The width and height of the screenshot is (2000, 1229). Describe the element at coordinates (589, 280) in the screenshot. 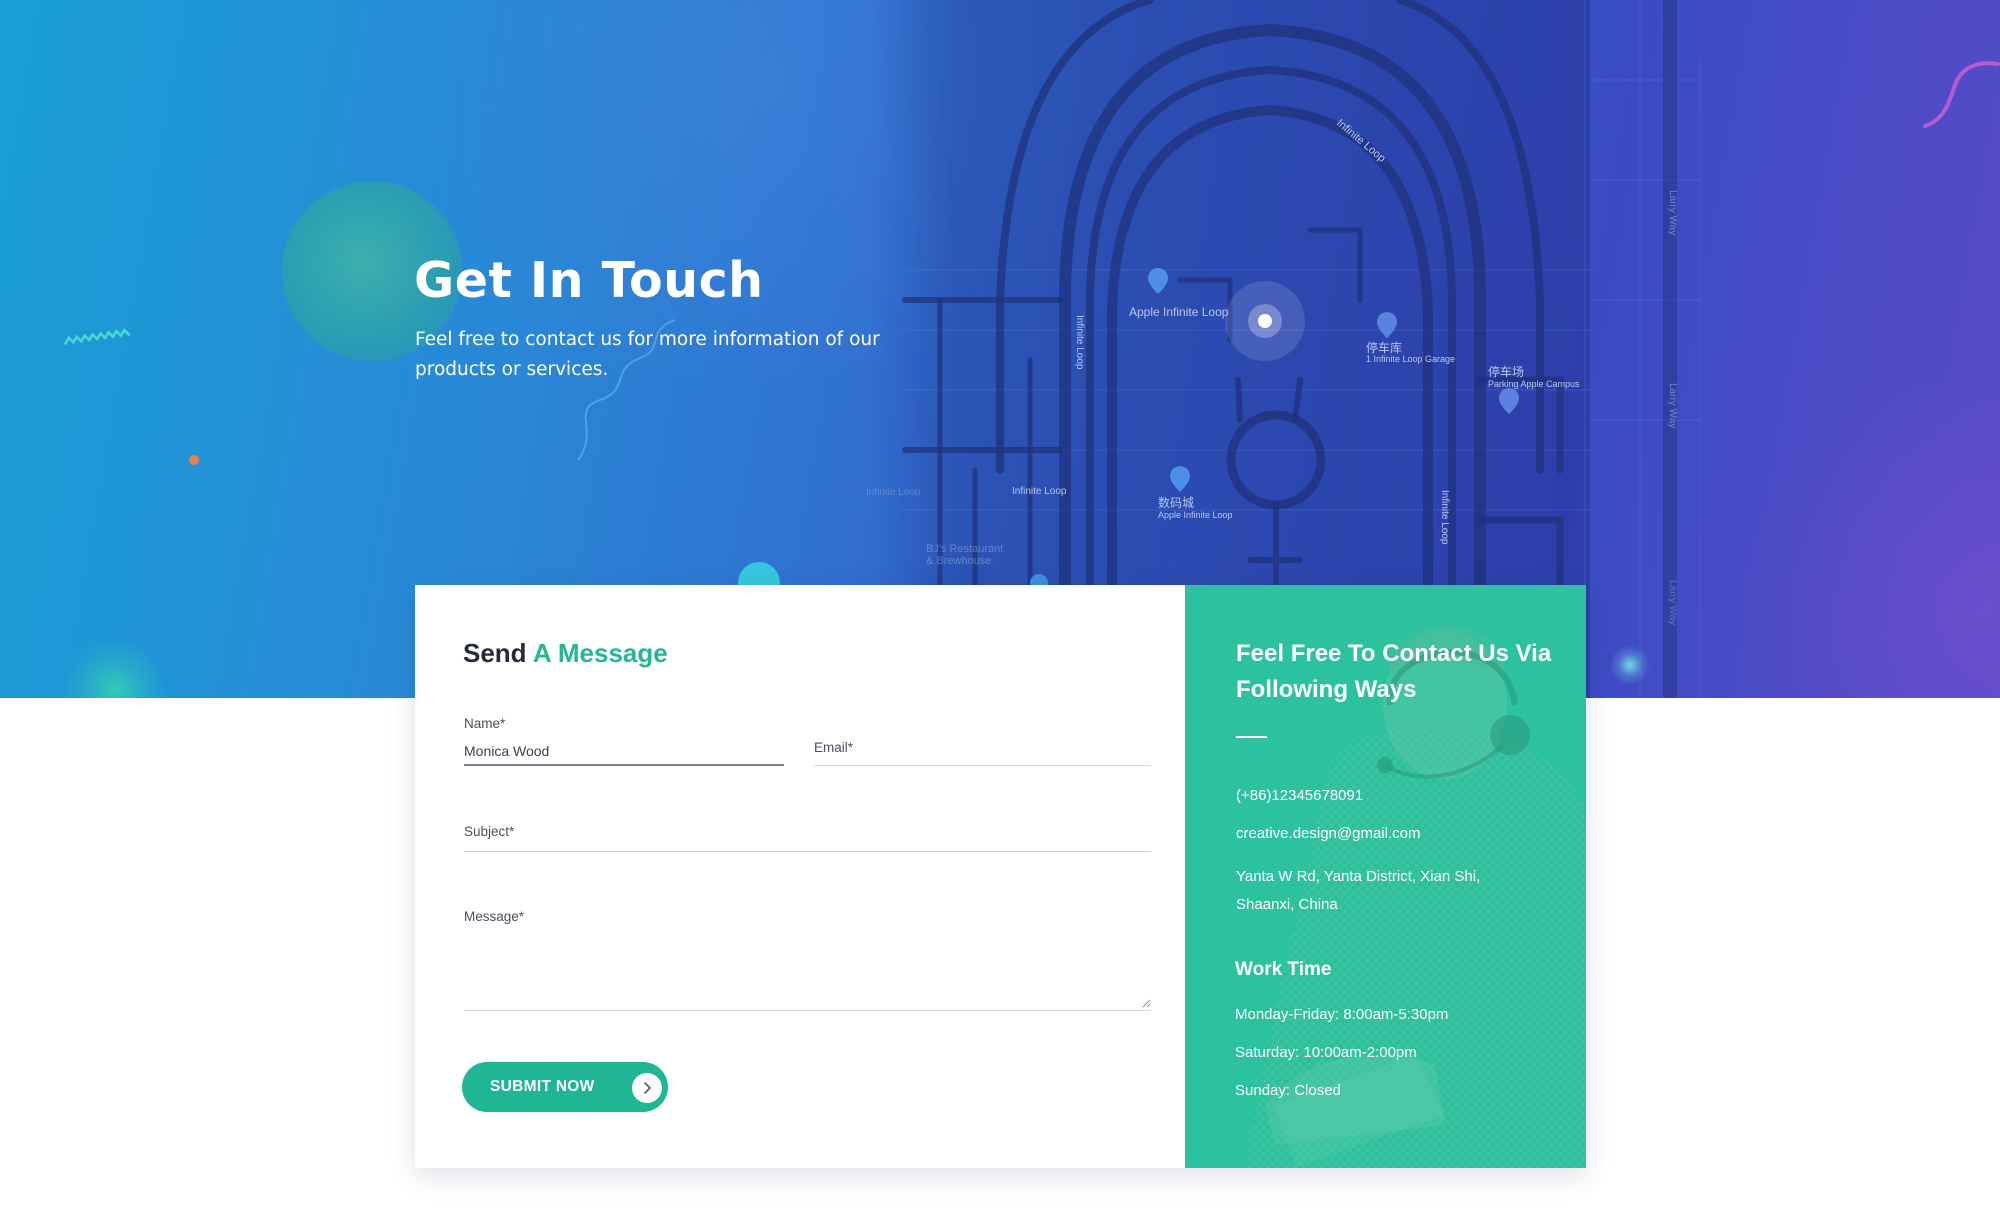

I see `page-title: Get In Touch` at that location.